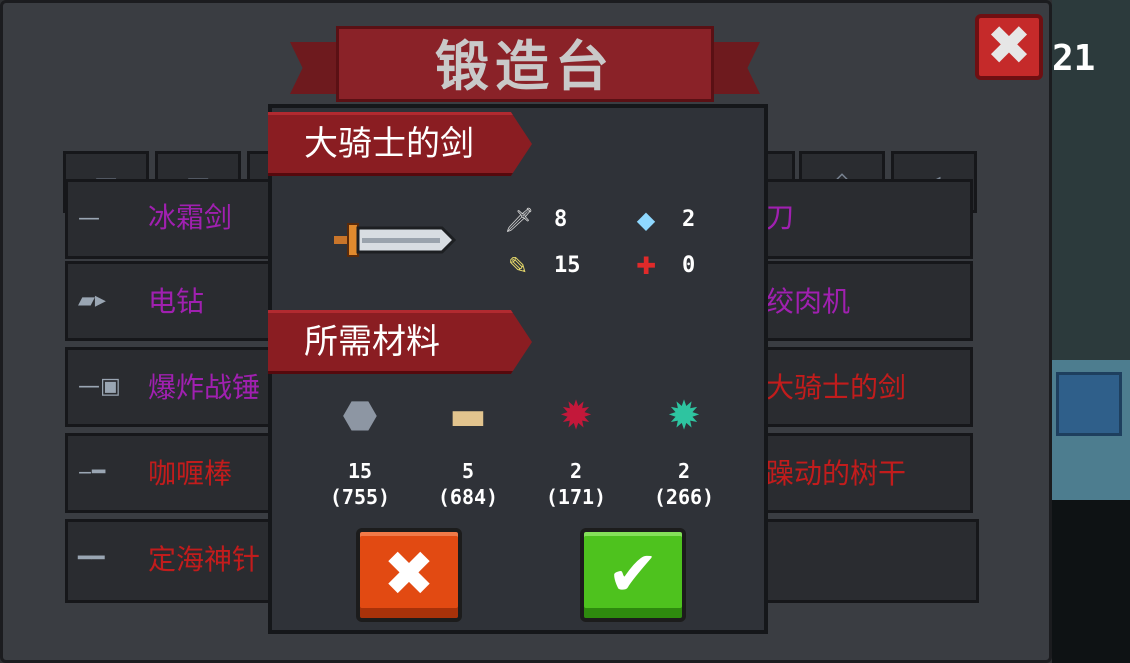 This screenshot has width=1130, height=663. What do you see at coordinates (780, 217) in the screenshot?
I see `item-name: 刀` at bounding box center [780, 217].